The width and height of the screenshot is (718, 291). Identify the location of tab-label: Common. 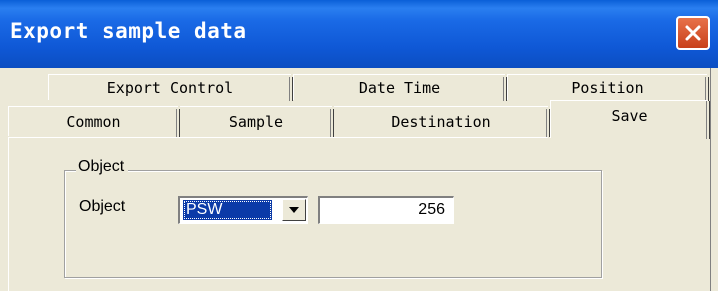
(93, 121).